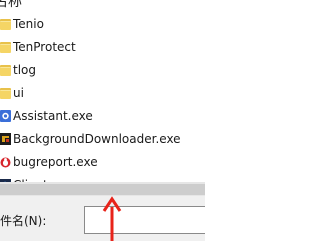 This screenshot has height=241, width=320. Describe the element at coordinates (97, 138) in the screenshot. I see `file-name: BackgroundDownloader.exe` at that location.